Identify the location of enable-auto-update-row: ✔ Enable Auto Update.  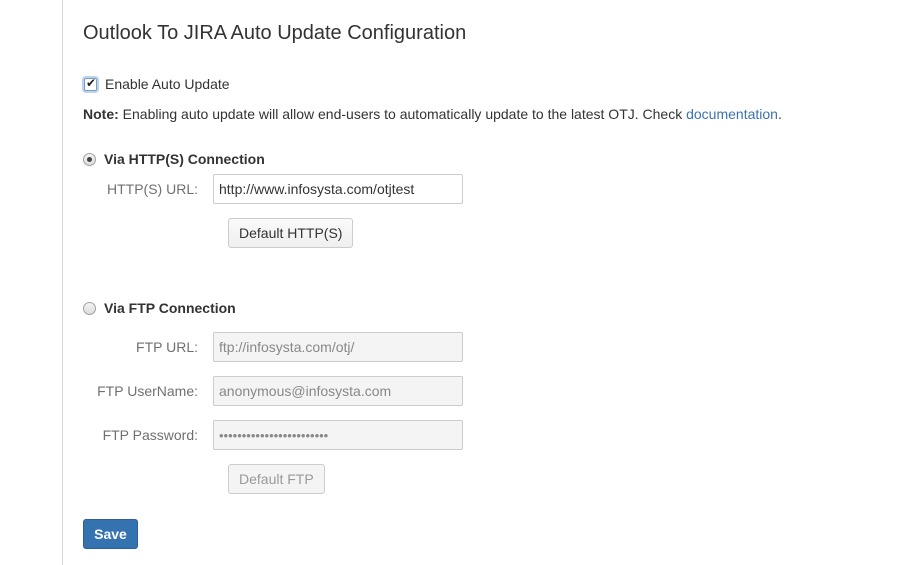
(156, 84).